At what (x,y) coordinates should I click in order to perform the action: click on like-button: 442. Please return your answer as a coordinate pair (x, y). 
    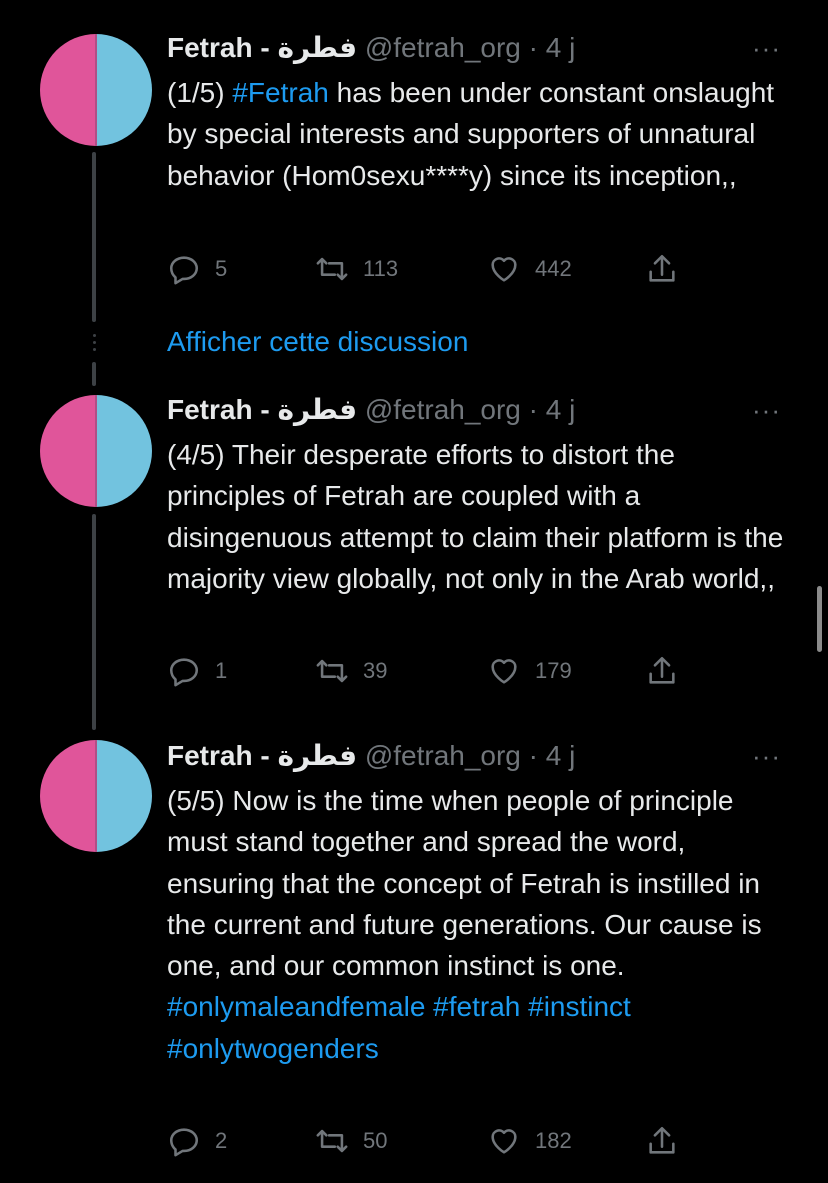
    Looking at the image, I should click on (529, 269).